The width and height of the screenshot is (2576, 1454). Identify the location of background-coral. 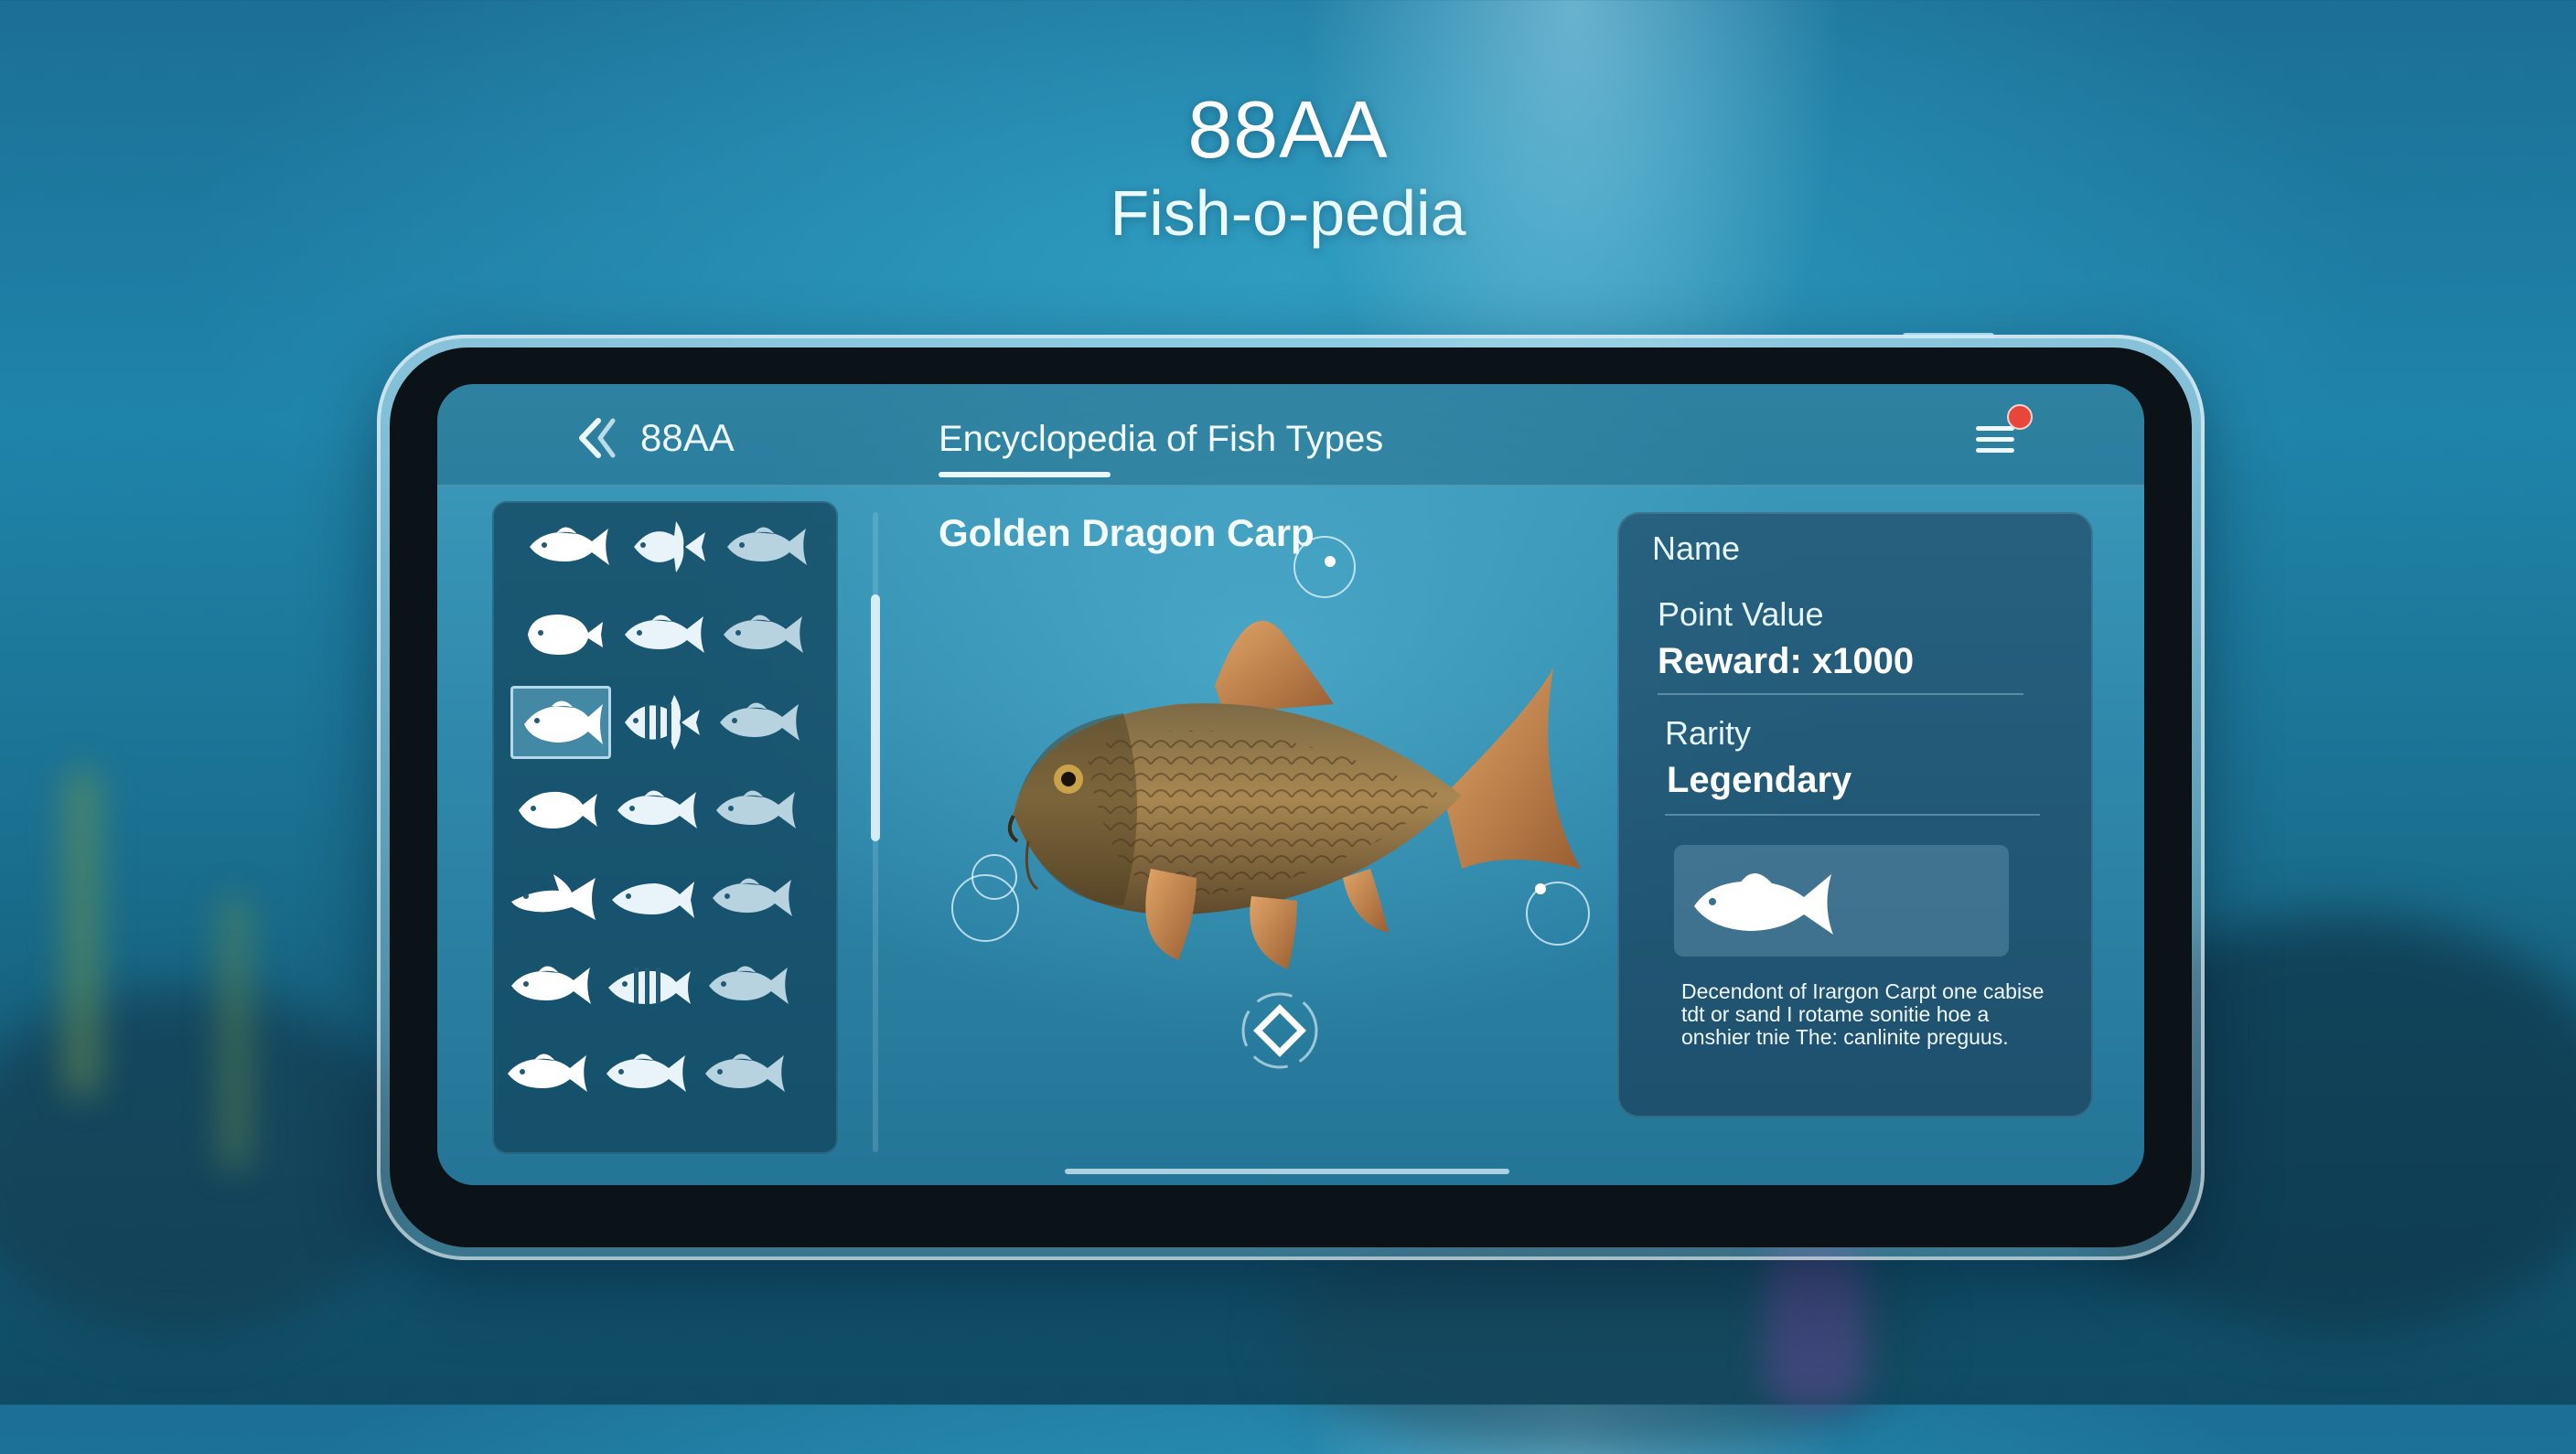
(1816, 1326).